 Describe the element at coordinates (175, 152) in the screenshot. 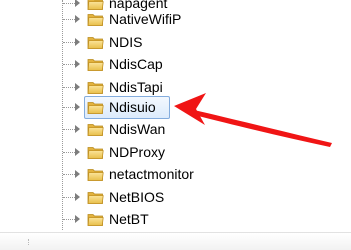

I see `tree-node-ndproxy: NDProxy` at that location.